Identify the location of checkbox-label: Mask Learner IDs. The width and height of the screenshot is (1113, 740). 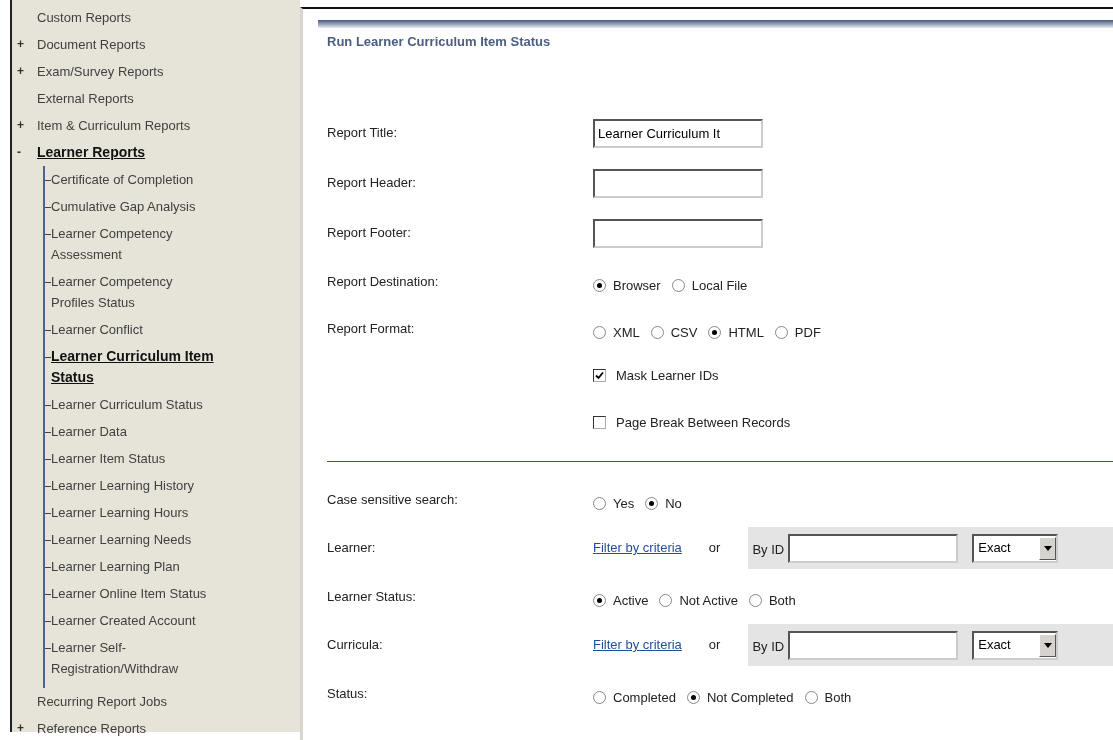
(667, 375).